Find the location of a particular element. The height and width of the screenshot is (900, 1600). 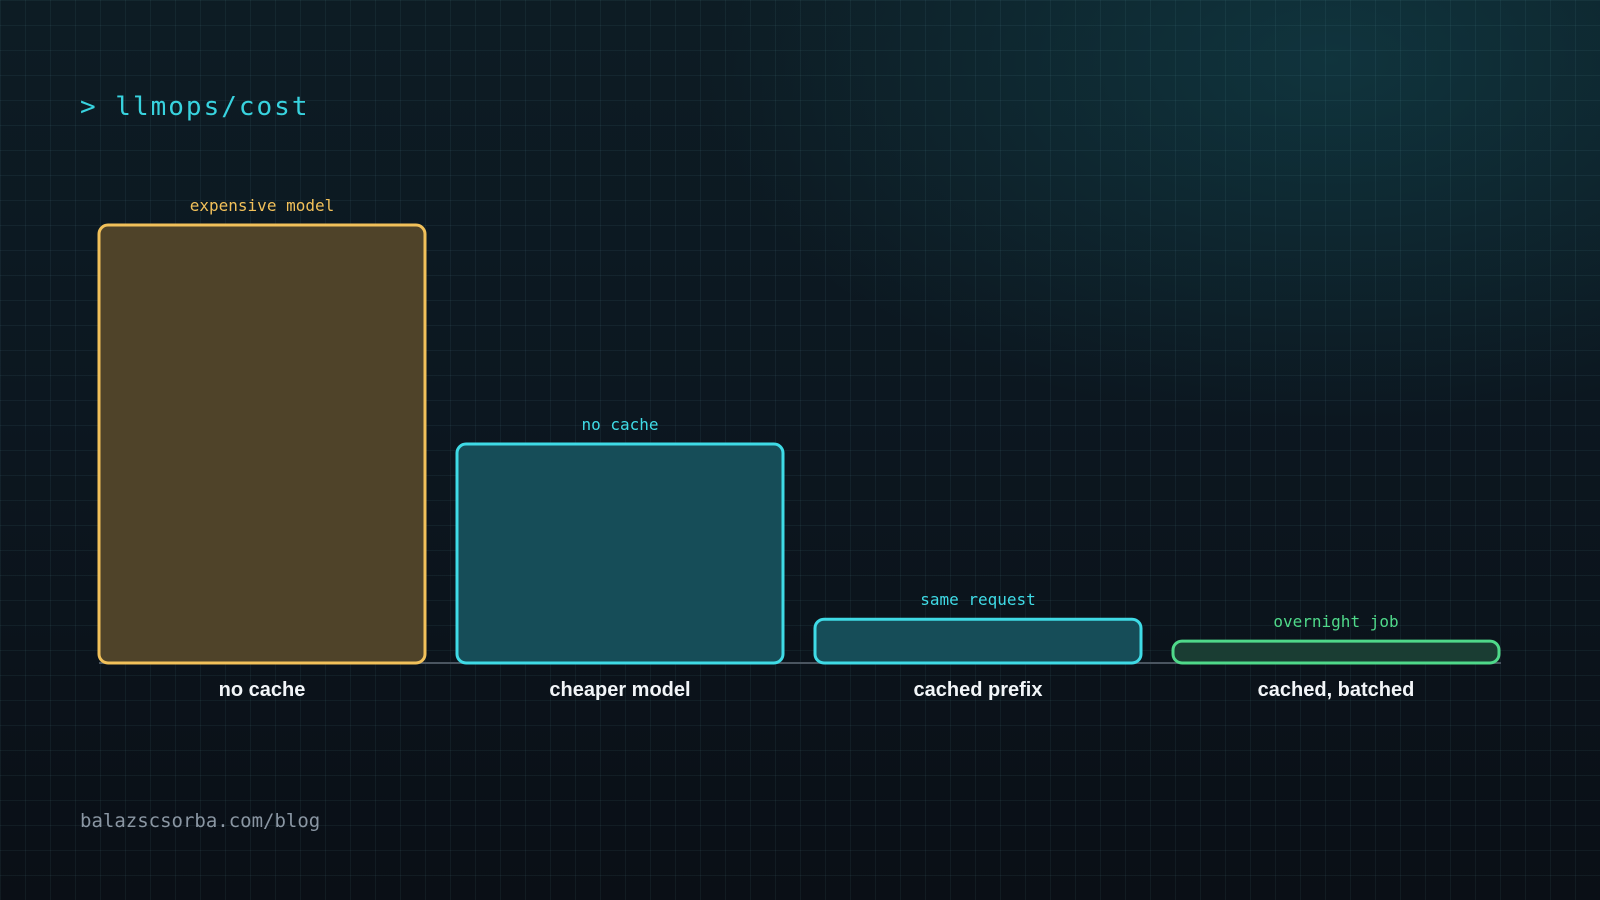

bar-annotation: no cache is located at coordinates (619, 424).